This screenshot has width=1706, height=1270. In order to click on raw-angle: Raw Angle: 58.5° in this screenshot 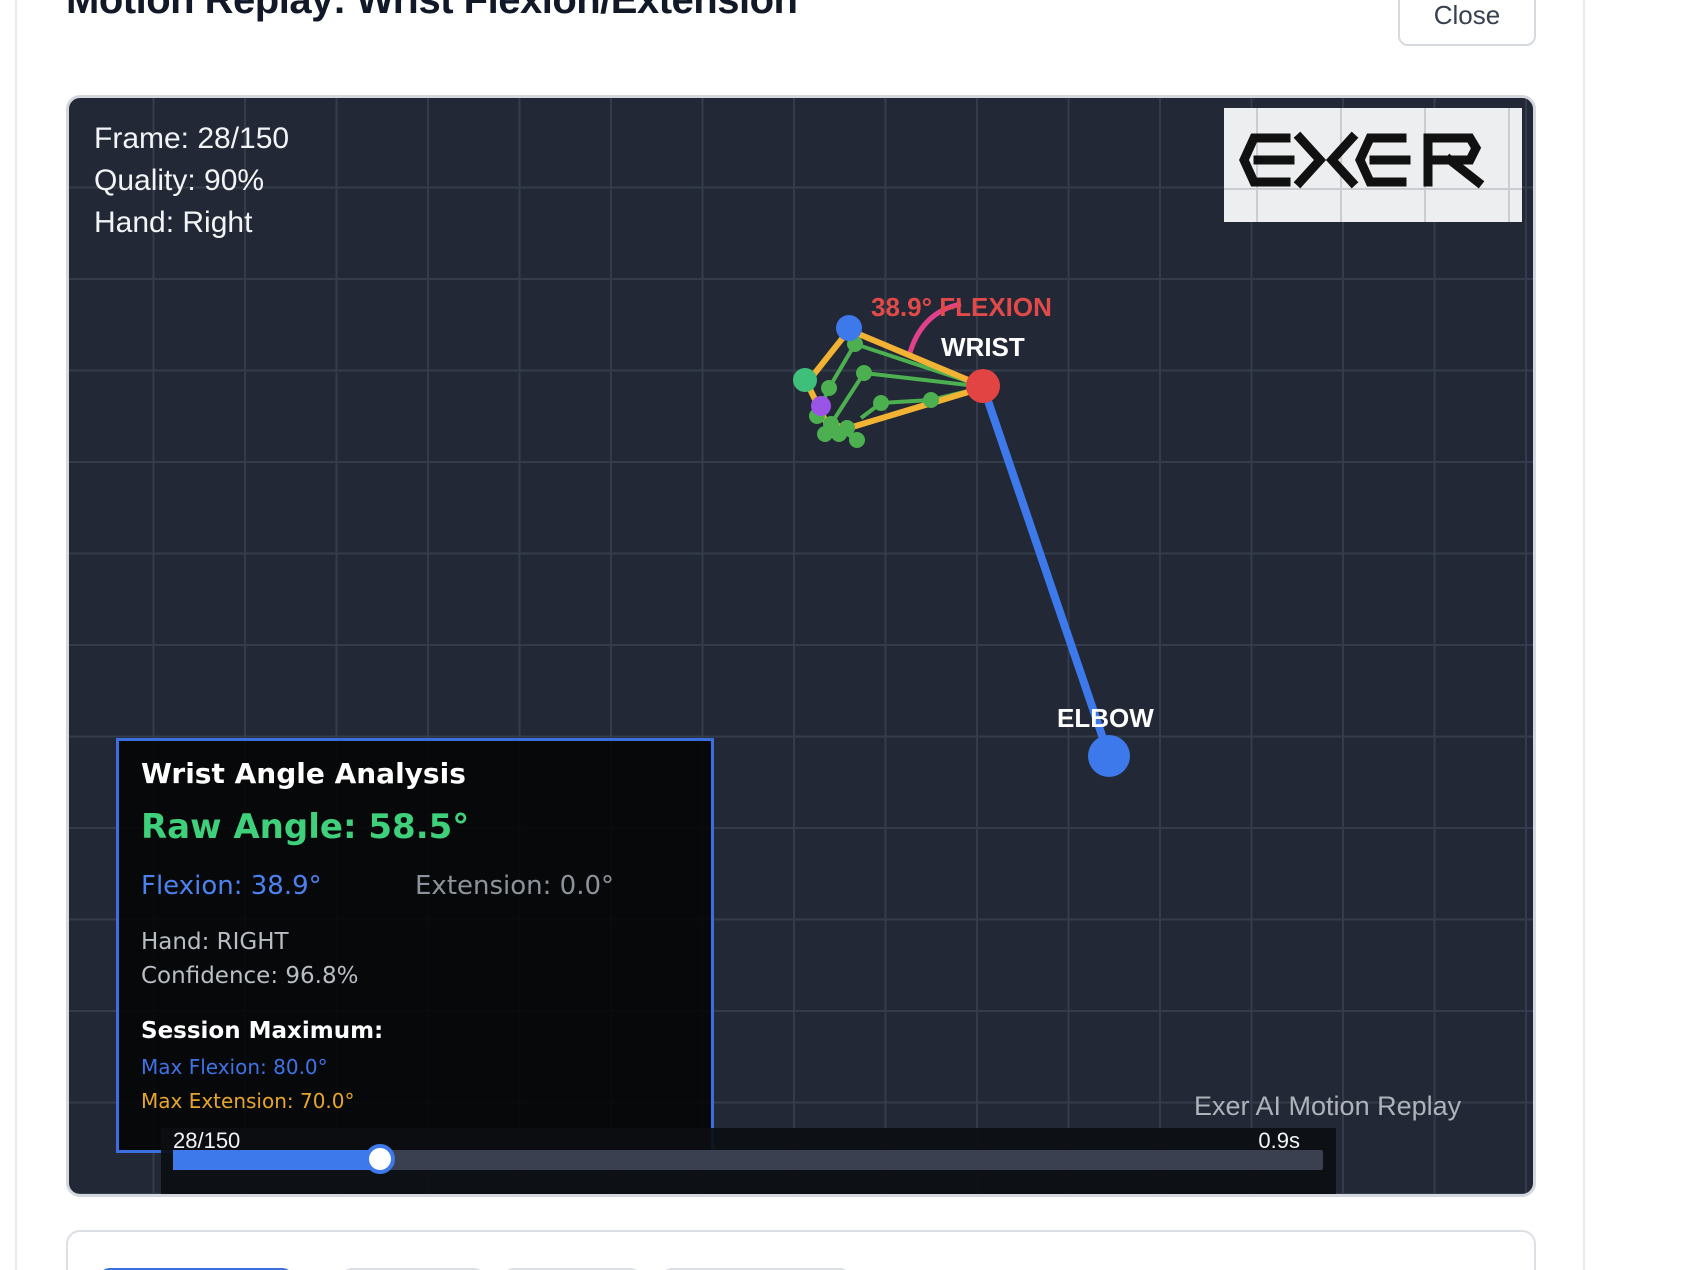, I will do `click(305, 827)`.